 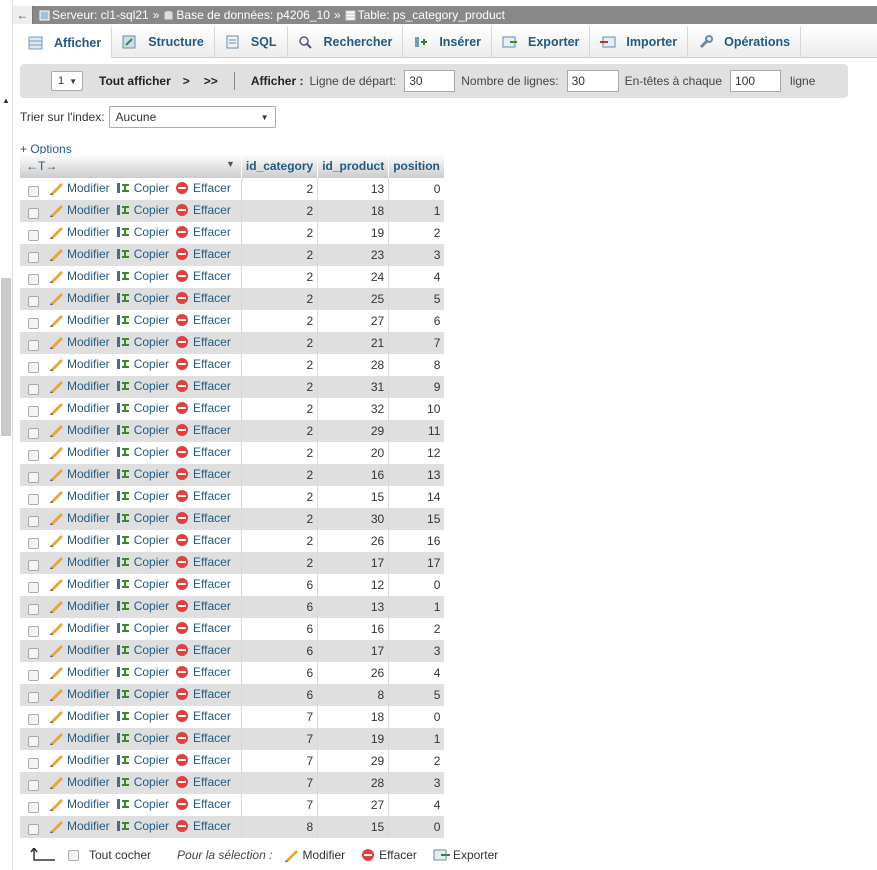 What do you see at coordinates (279, 827) in the screenshot?
I see `cell-id-category: 8` at bounding box center [279, 827].